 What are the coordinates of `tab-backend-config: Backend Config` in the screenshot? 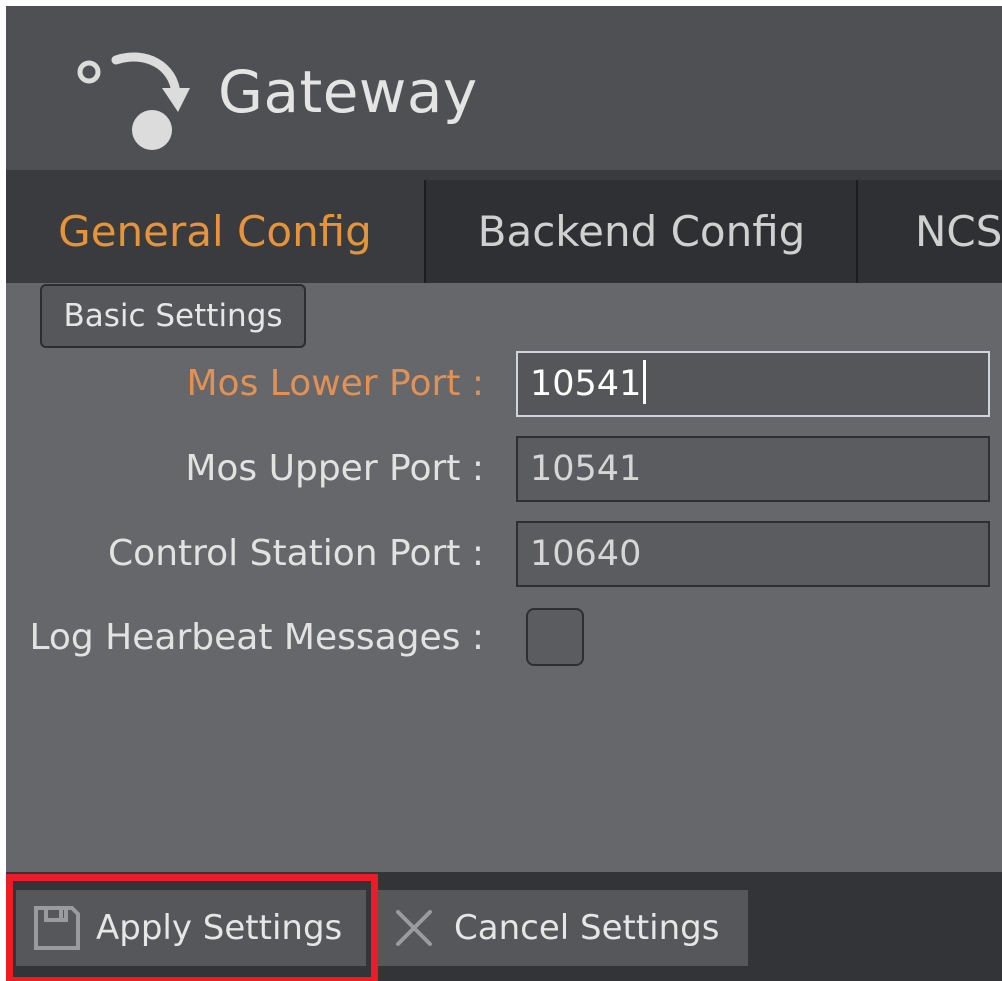 It's located at (641, 231).